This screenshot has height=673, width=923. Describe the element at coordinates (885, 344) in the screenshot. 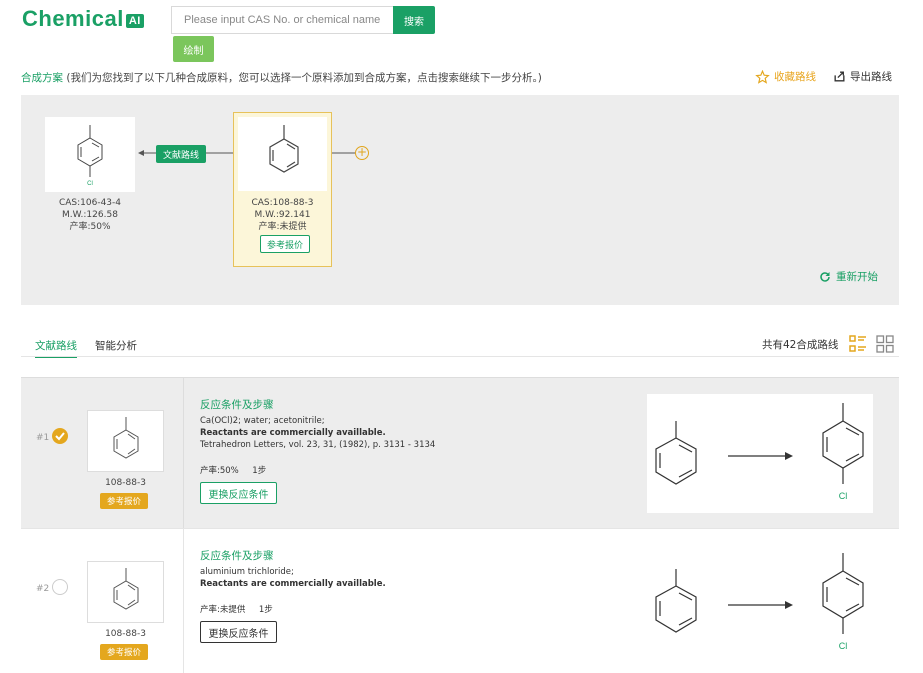

I see `grid-view-icon` at that location.